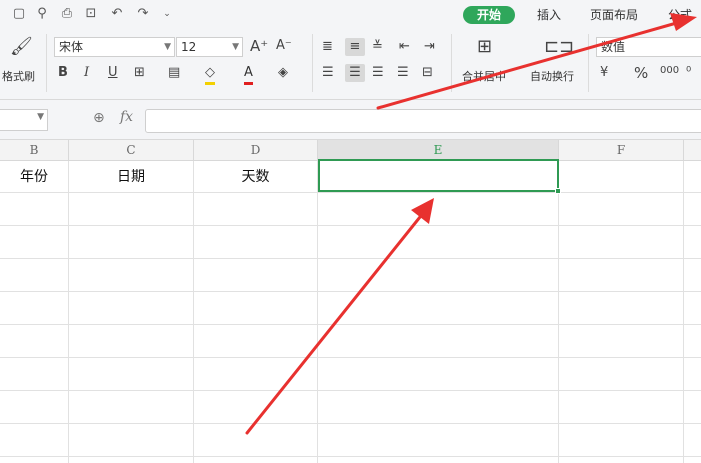 The width and height of the screenshot is (701, 463). I want to click on increase-indent-icon: ⇥, so click(429, 47).